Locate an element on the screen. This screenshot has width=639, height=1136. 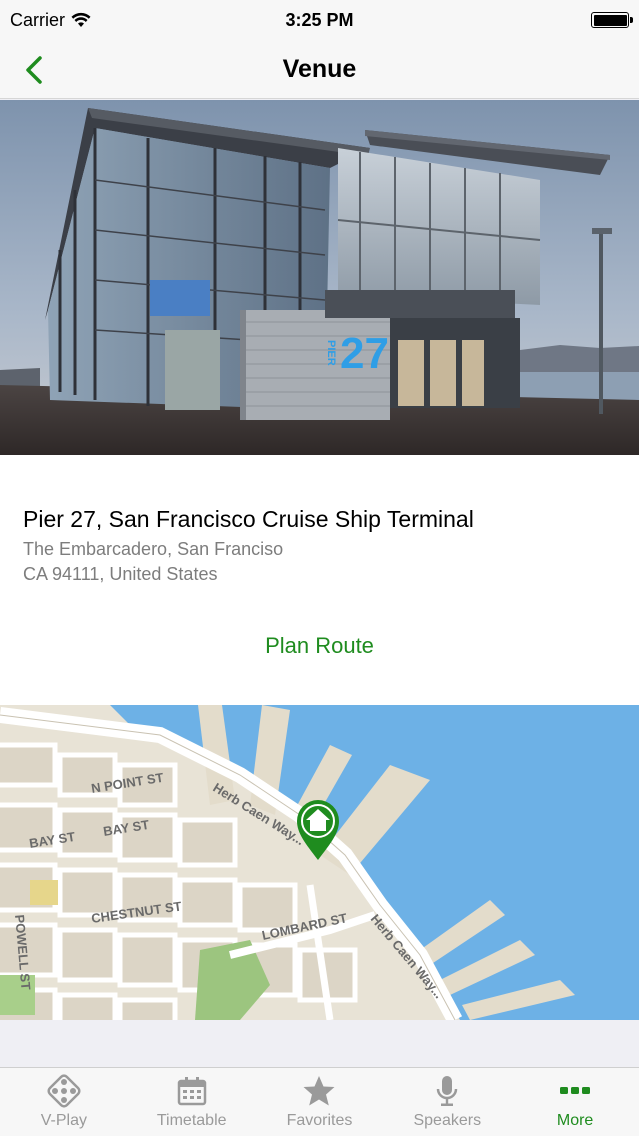
chevron-left-icon is located at coordinates (34, 70).